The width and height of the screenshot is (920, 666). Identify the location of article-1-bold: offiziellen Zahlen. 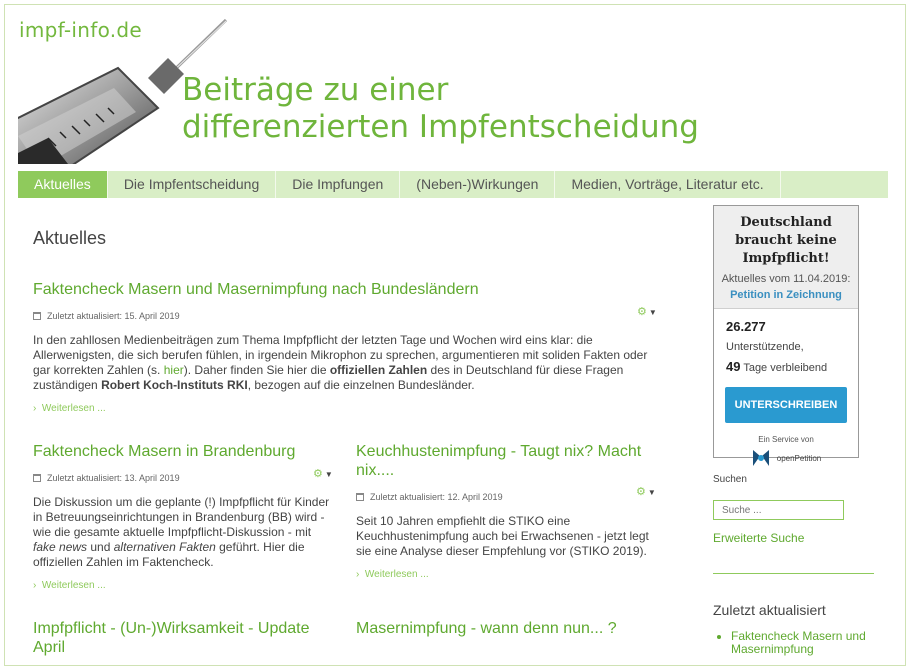
(378, 370).